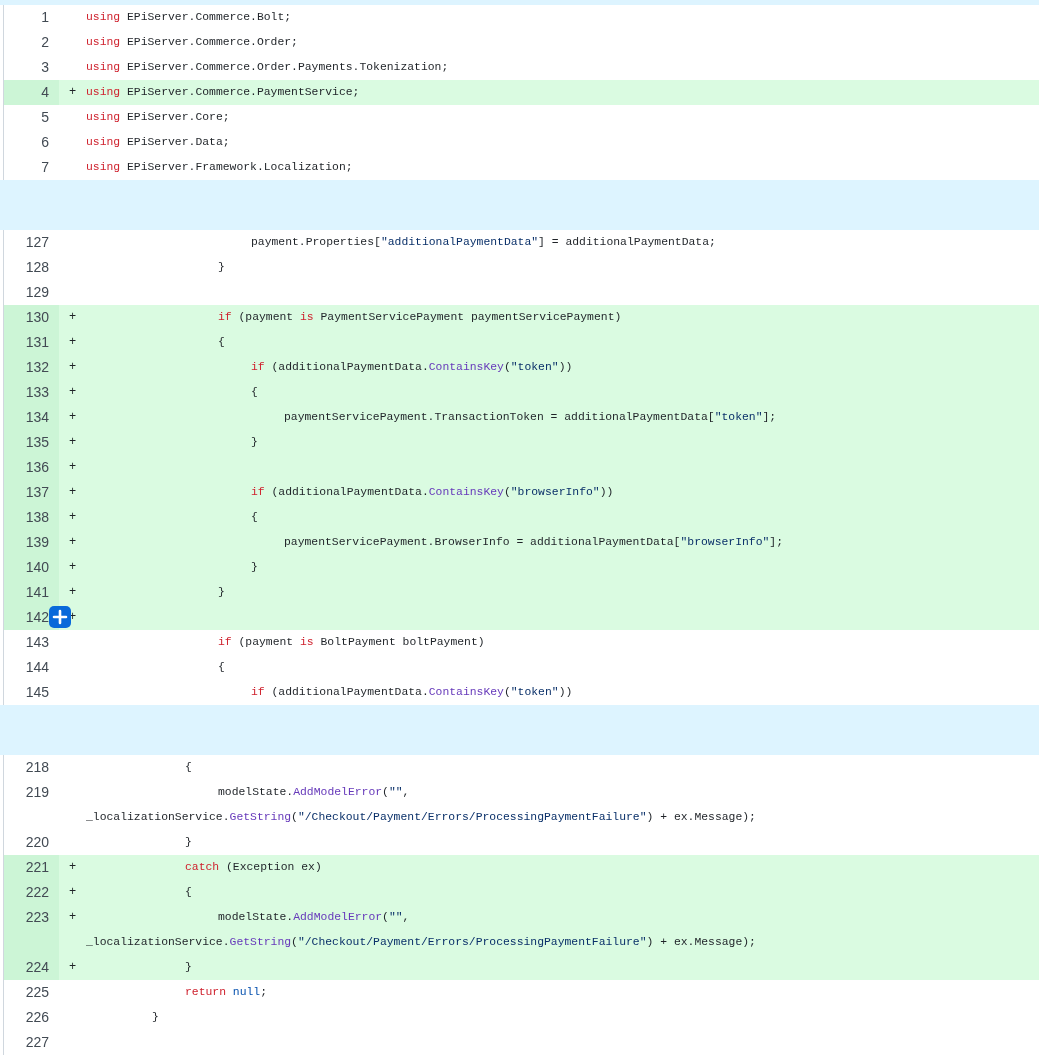 The height and width of the screenshot is (1055, 1039). What do you see at coordinates (37, 1017) in the screenshot?
I see `line-number: 226` at bounding box center [37, 1017].